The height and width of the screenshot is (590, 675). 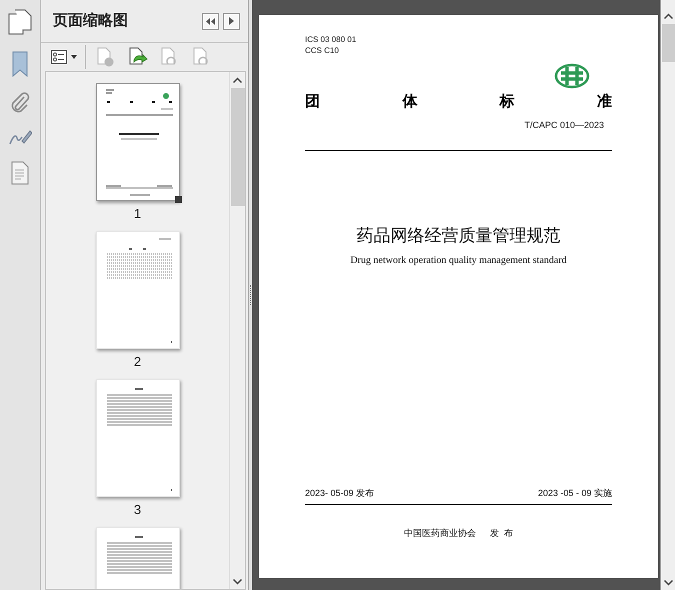 I want to click on bookmark-icon, so click(x=20, y=64).